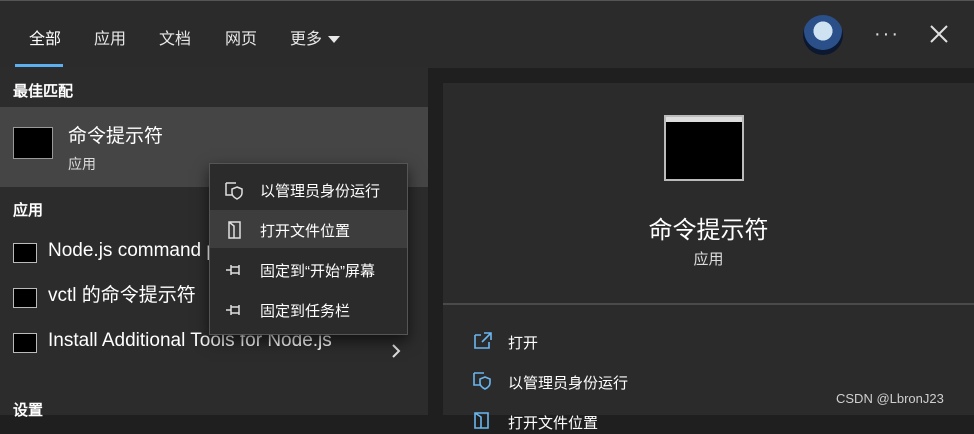  What do you see at coordinates (708, 230) in the screenshot?
I see `detail-title: 命令提示符` at bounding box center [708, 230].